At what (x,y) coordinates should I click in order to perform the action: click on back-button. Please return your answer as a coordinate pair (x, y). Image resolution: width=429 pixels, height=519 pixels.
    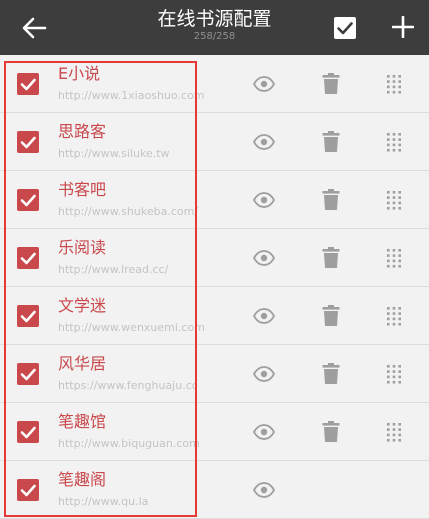
    Looking at the image, I should click on (34, 28).